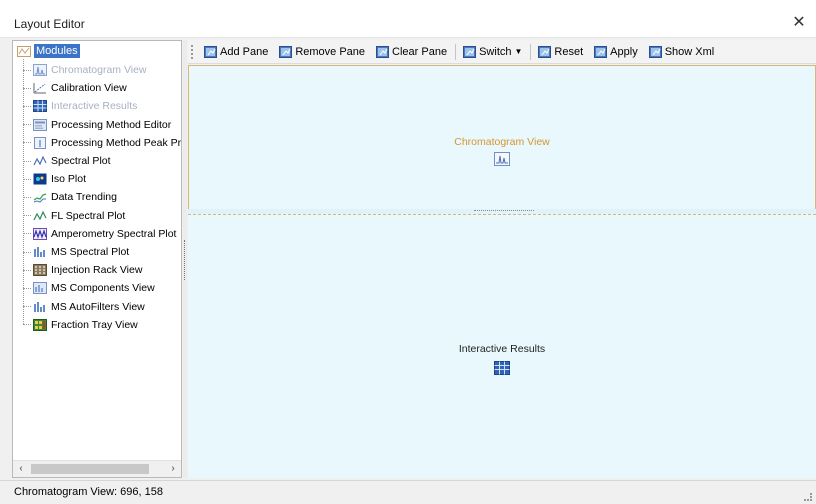 This screenshot has height=504, width=816. Describe the element at coordinates (569, 51) in the screenshot. I see `reset-label: Reset` at that location.